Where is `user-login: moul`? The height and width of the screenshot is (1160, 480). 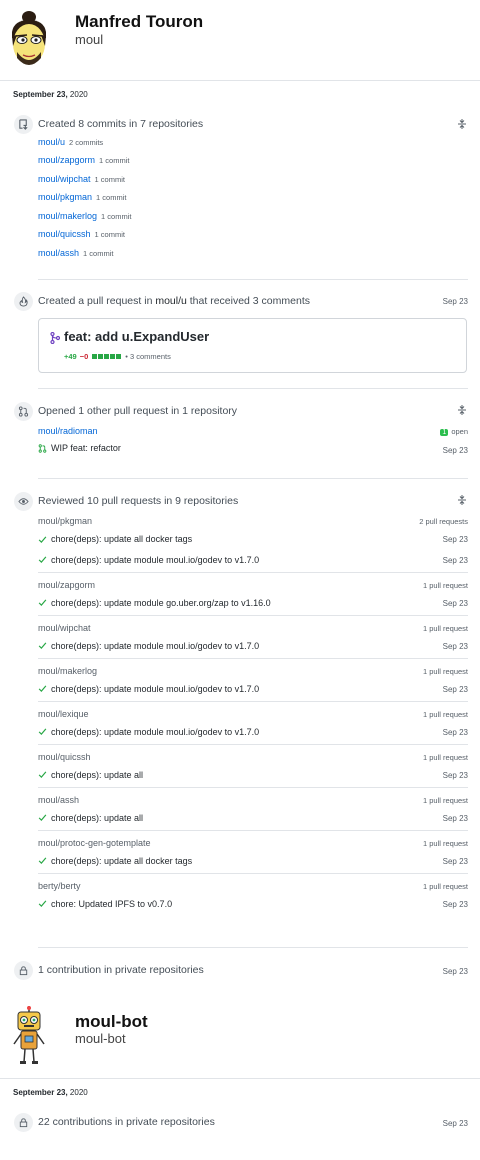 user-login: moul is located at coordinates (89, 39).